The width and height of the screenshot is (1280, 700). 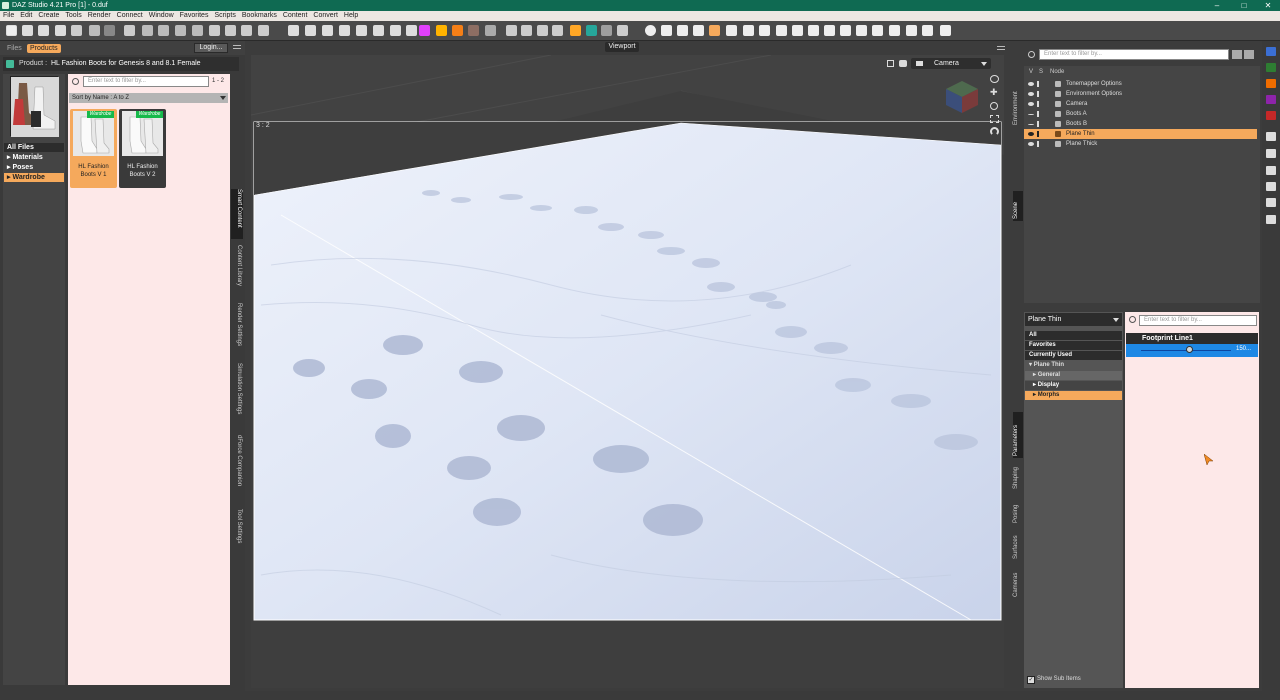 I want to click on tab-tool-settings: Tool Settings, so click(x=237, y=531).